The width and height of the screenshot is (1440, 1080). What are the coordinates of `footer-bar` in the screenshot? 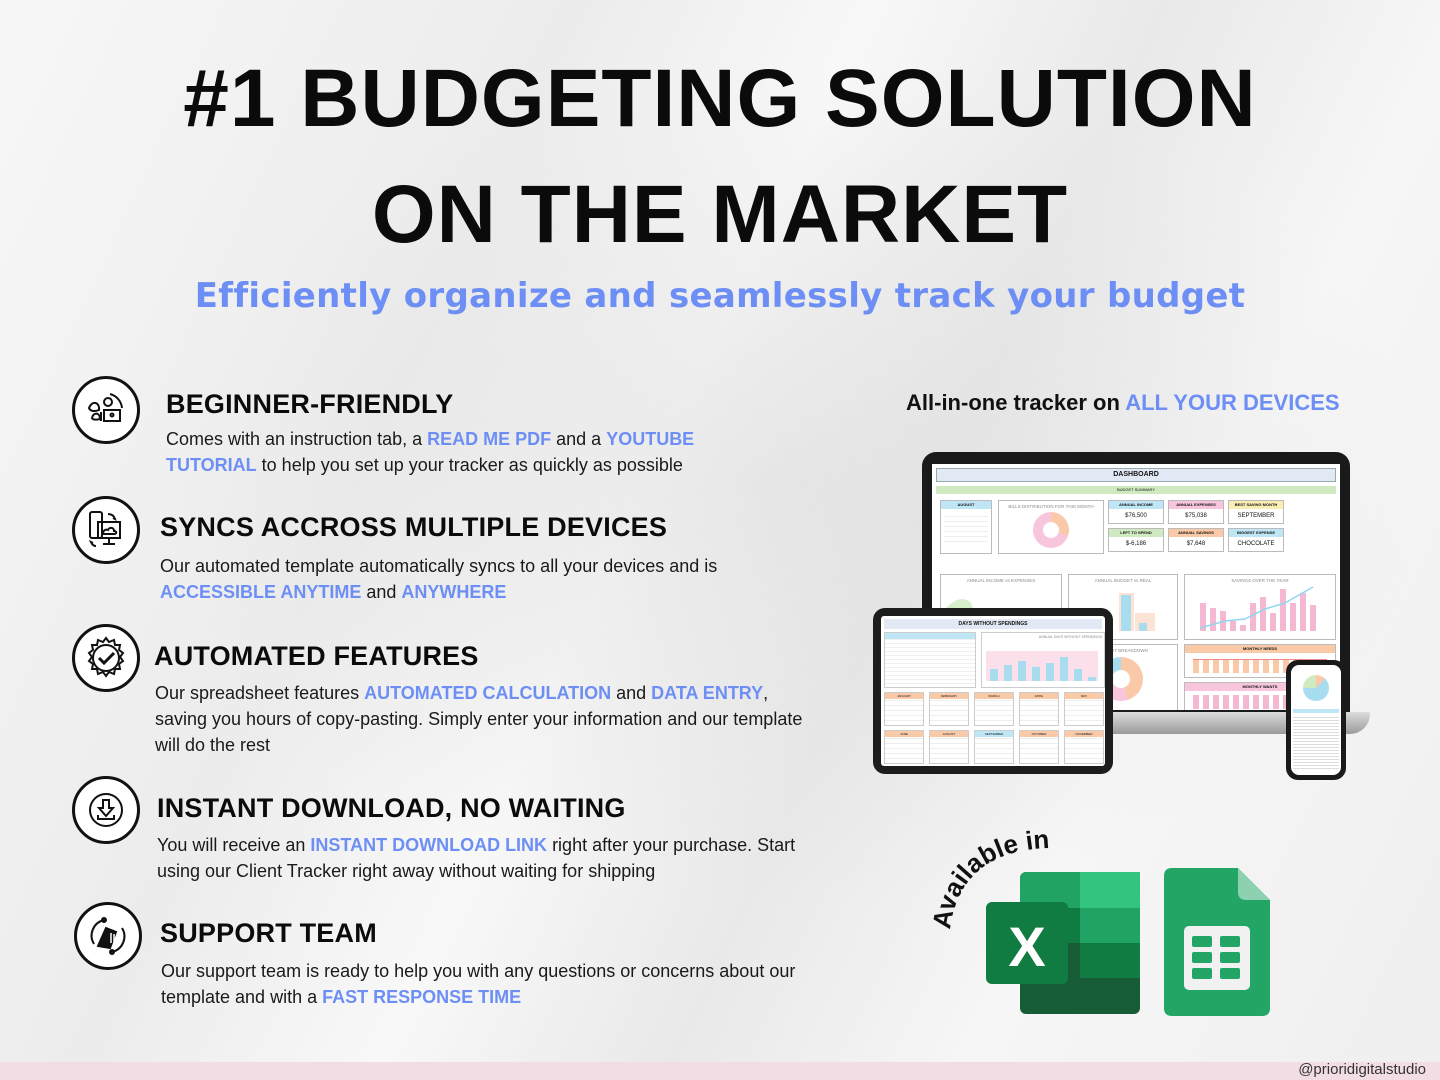 It's located at (720, 1071).